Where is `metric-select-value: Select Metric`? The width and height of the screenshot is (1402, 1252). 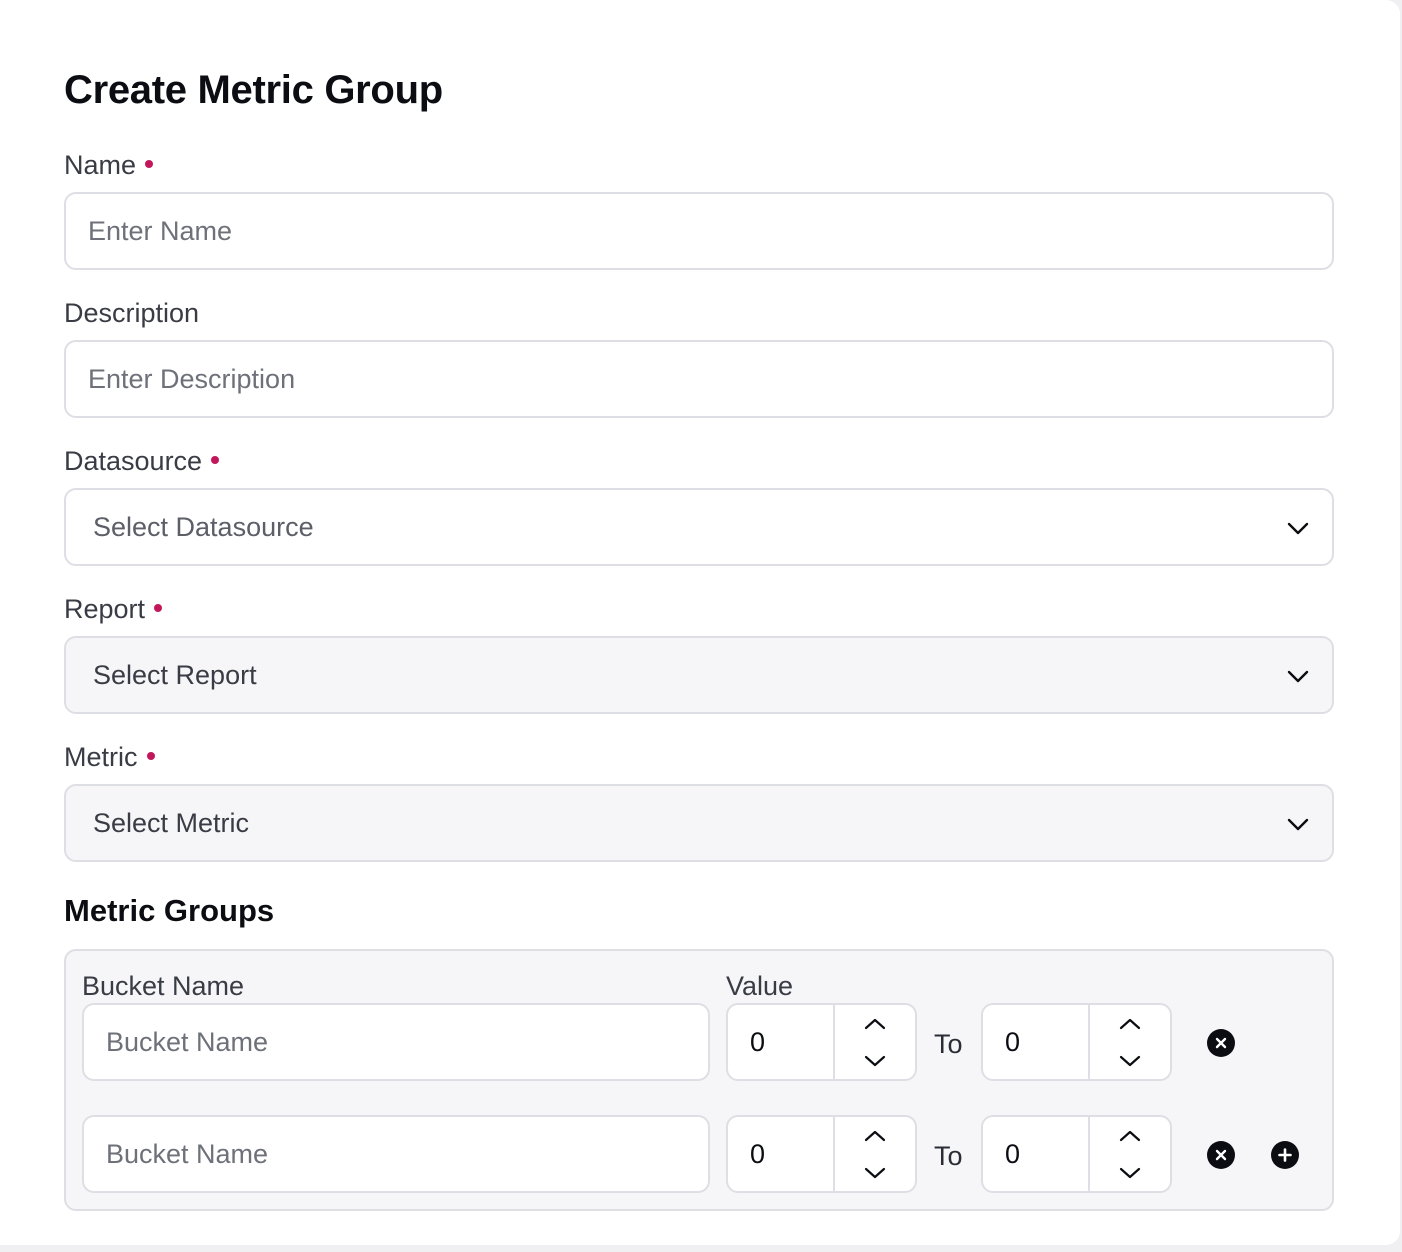
metric-select-value: Select Metric is located at coordinates (171, 822).